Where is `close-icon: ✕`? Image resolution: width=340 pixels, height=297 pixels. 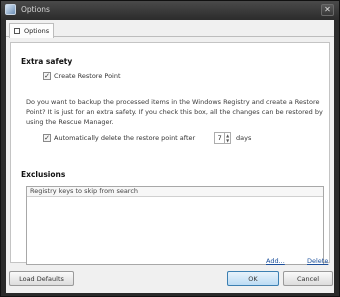
close-icon: ✕ is located at coordinates (327, 9).